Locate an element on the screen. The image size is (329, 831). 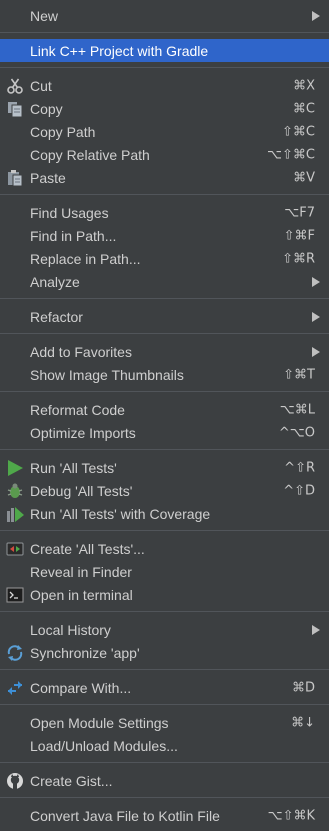
menu-item-label: Reveal in Finder is located at coordinates (81, 571).